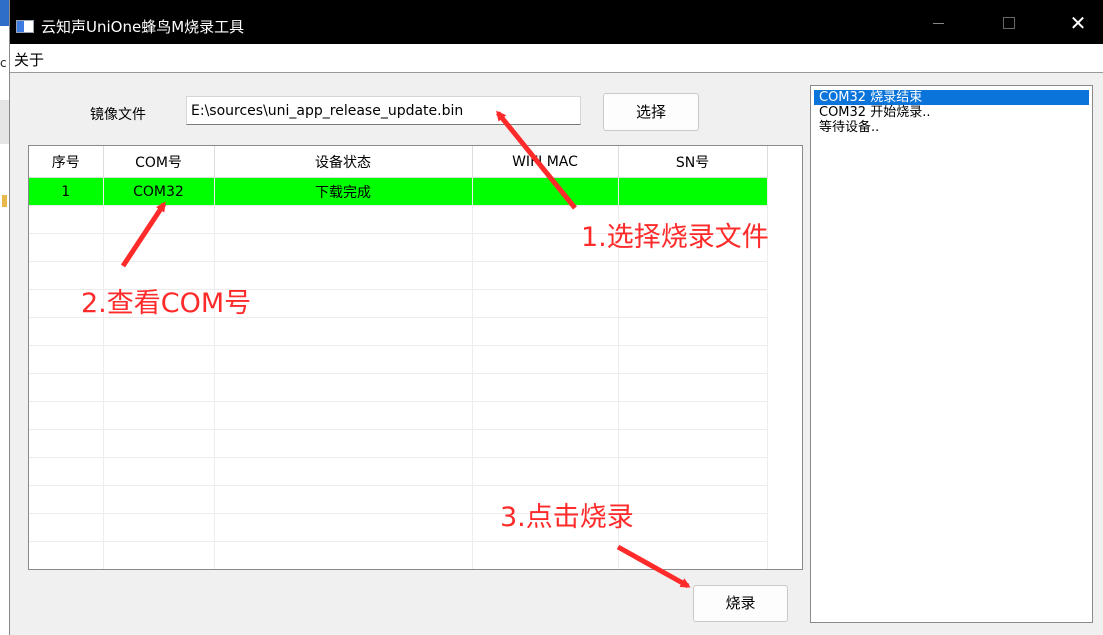 The width and height of the screenshot is (1103, 635). What do you see at coordinates (3, 63) in the screenshot?
I see `background-text-fragment: c` at bounding box center [3, 63].